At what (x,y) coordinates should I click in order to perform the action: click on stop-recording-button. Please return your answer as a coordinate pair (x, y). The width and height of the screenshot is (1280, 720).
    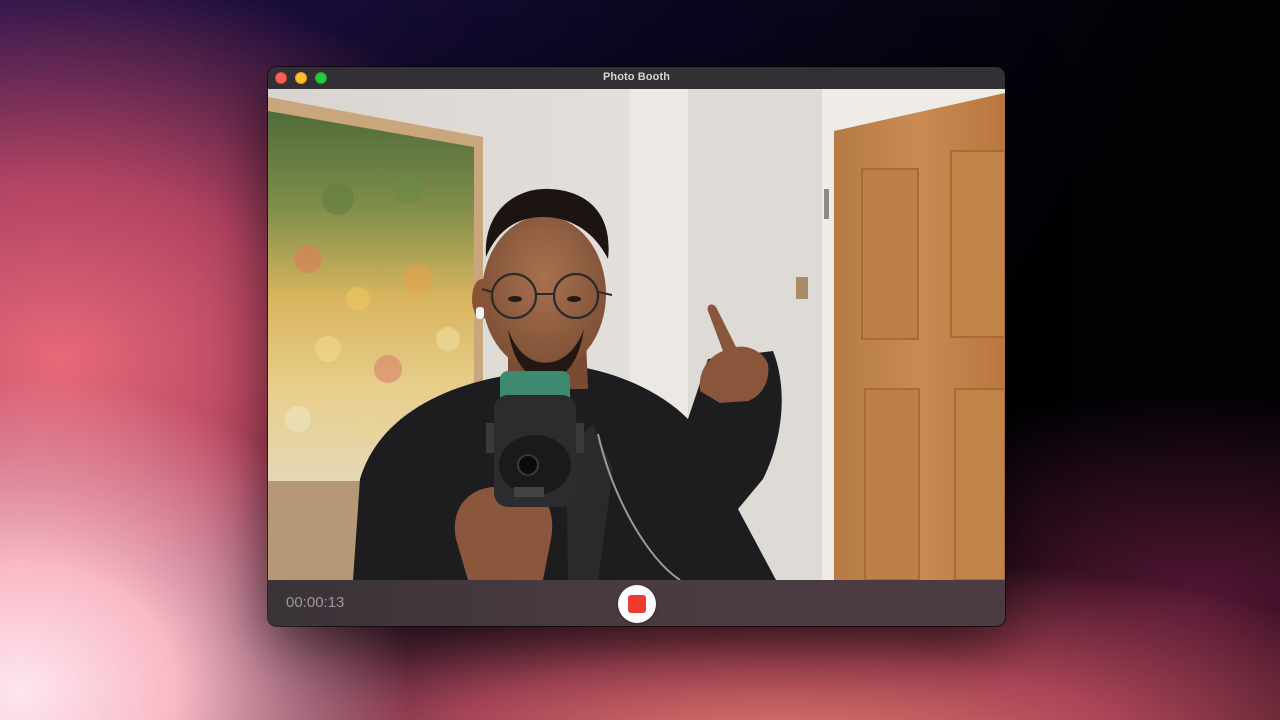
    Looking at the image, I should click on (637, 604).